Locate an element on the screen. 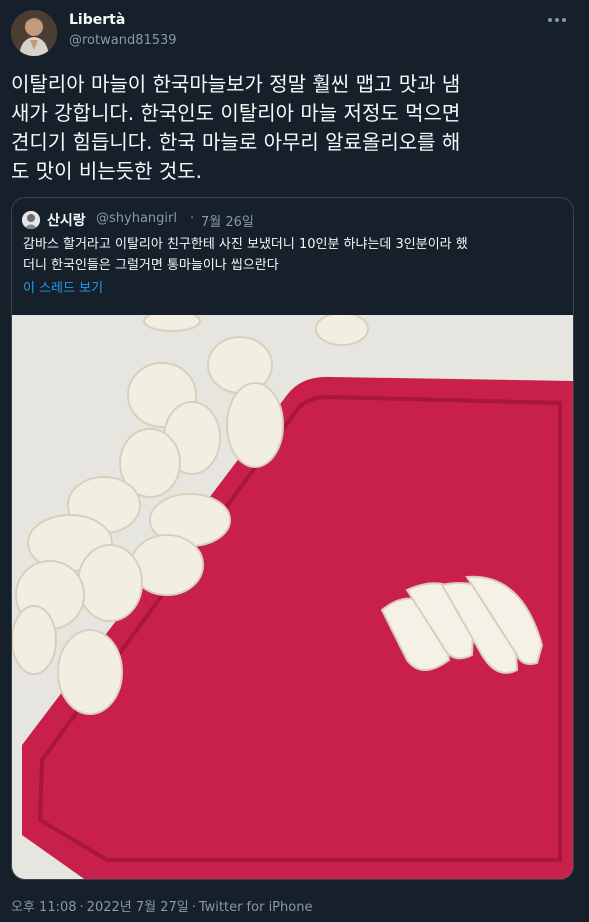  show-thread-link: 이 스레드 보기 is located at coordinates (63, 286).